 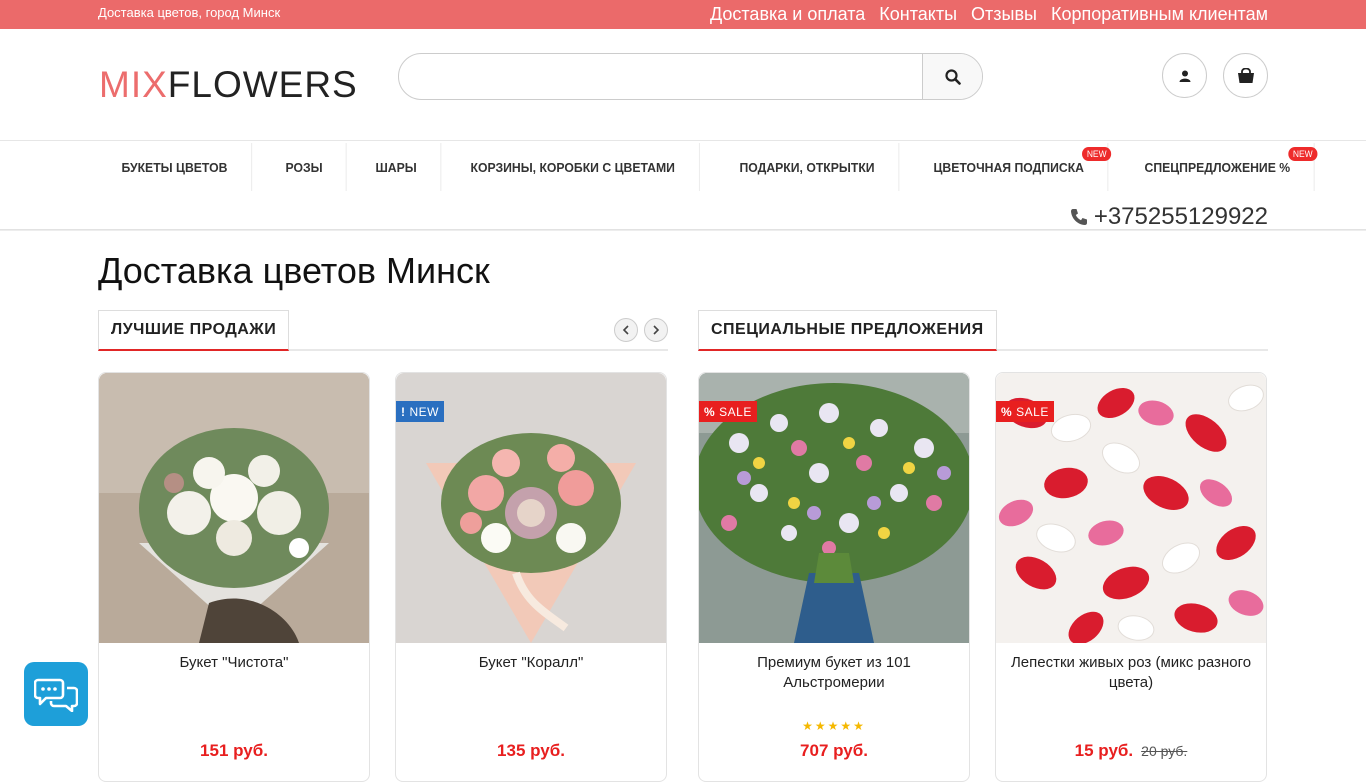 What do you see at coordinates (383, 330) in the screenshot?
I see `bestsellers-header: ЛУЧШИЕ ПРОДАЖИ` at bounding box center [383, 330].